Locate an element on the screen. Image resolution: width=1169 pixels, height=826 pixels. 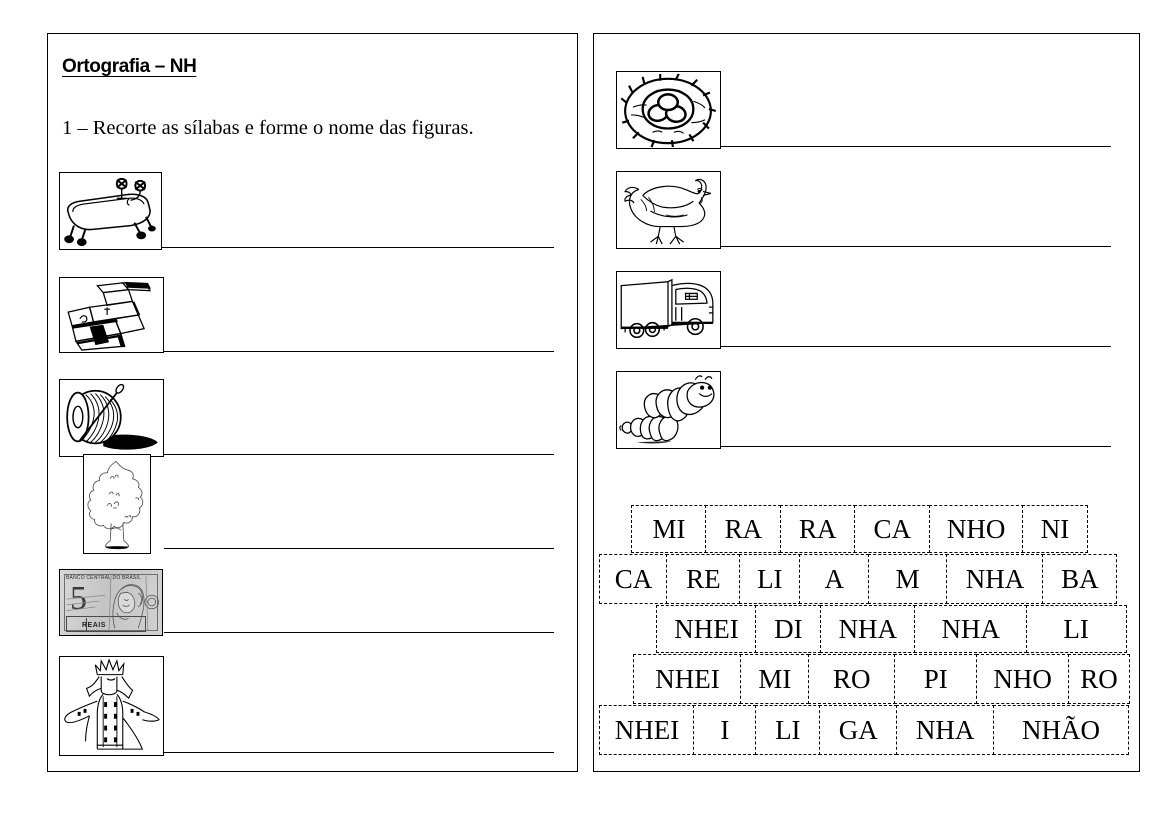
syllable-cell: BA is located at coordinates (1080, 579).